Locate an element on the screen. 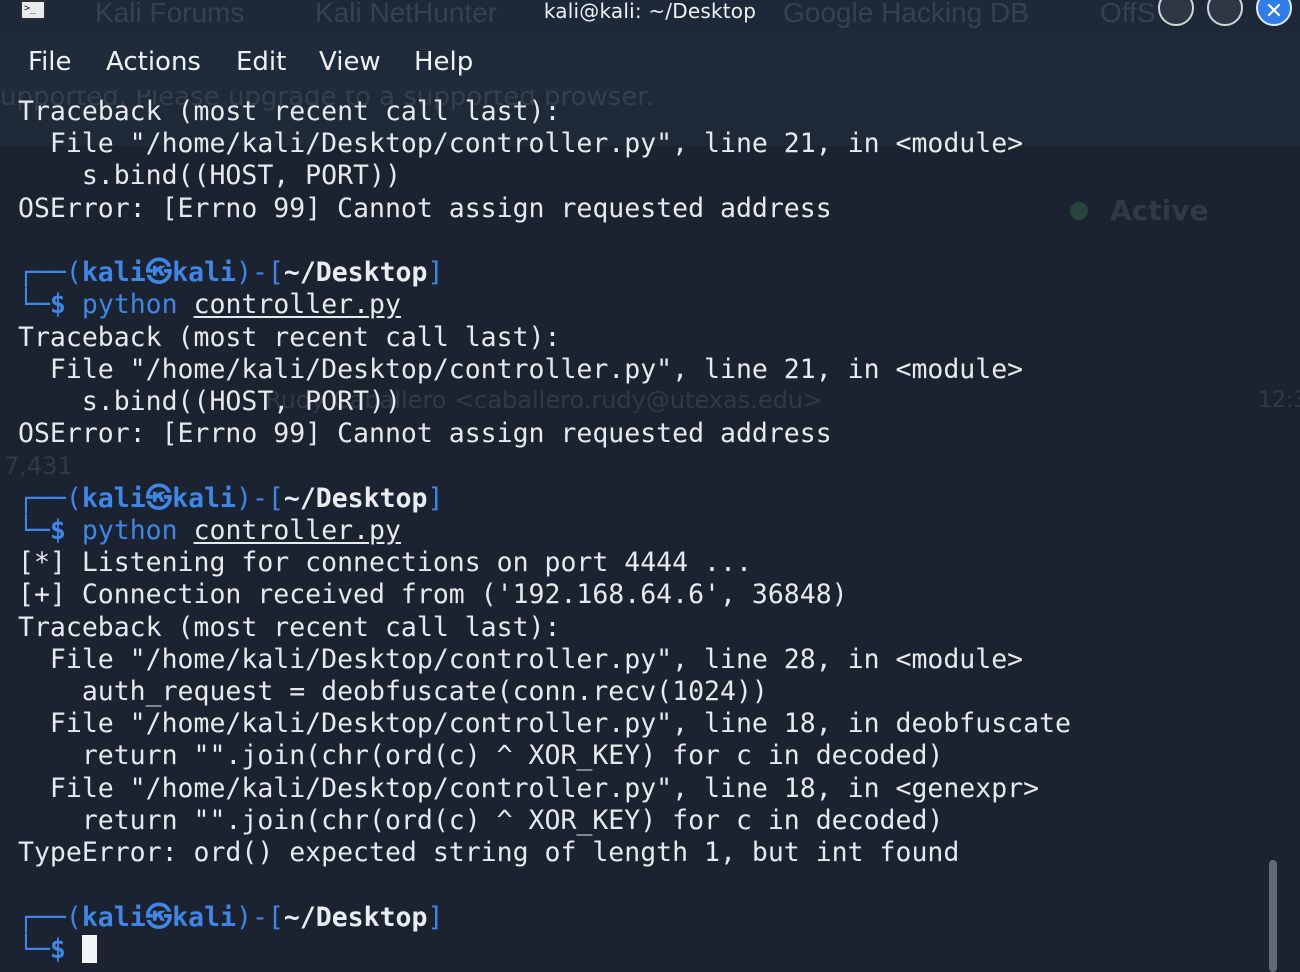 The height and width of the screenshot is (972, 1300). scrollbar is located at coordinates (1273, 916).